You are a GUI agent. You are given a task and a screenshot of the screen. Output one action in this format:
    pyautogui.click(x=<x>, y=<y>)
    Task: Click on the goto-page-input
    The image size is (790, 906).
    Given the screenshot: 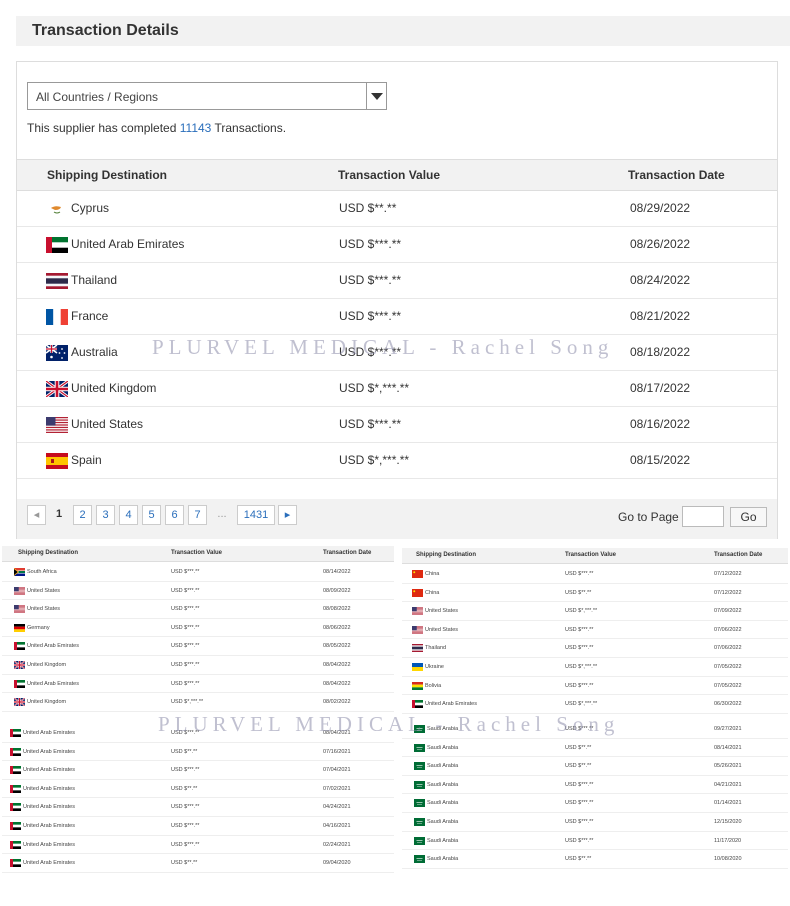 What is the action you would take?
    pyautogui.click(x=703, y=516)
    